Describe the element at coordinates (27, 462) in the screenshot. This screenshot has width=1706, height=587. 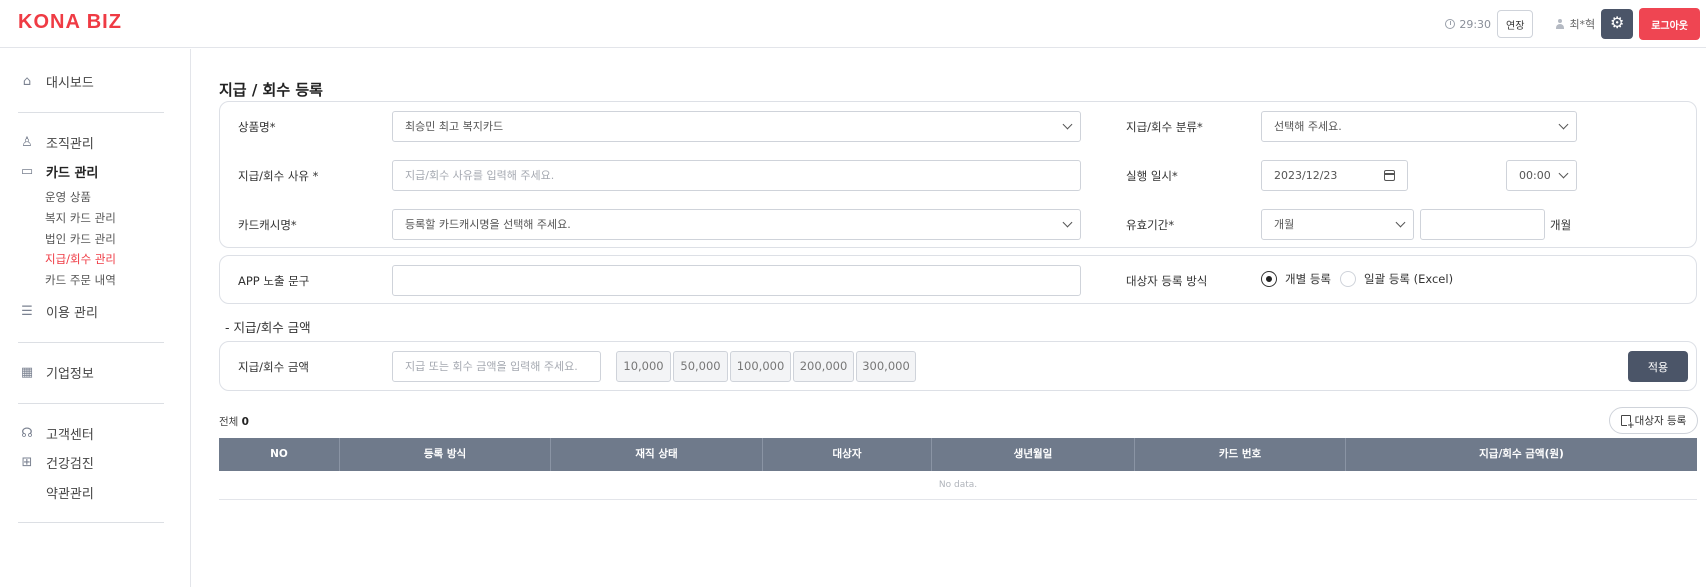
I see `medical-kit-icon: ⊞` at that location.